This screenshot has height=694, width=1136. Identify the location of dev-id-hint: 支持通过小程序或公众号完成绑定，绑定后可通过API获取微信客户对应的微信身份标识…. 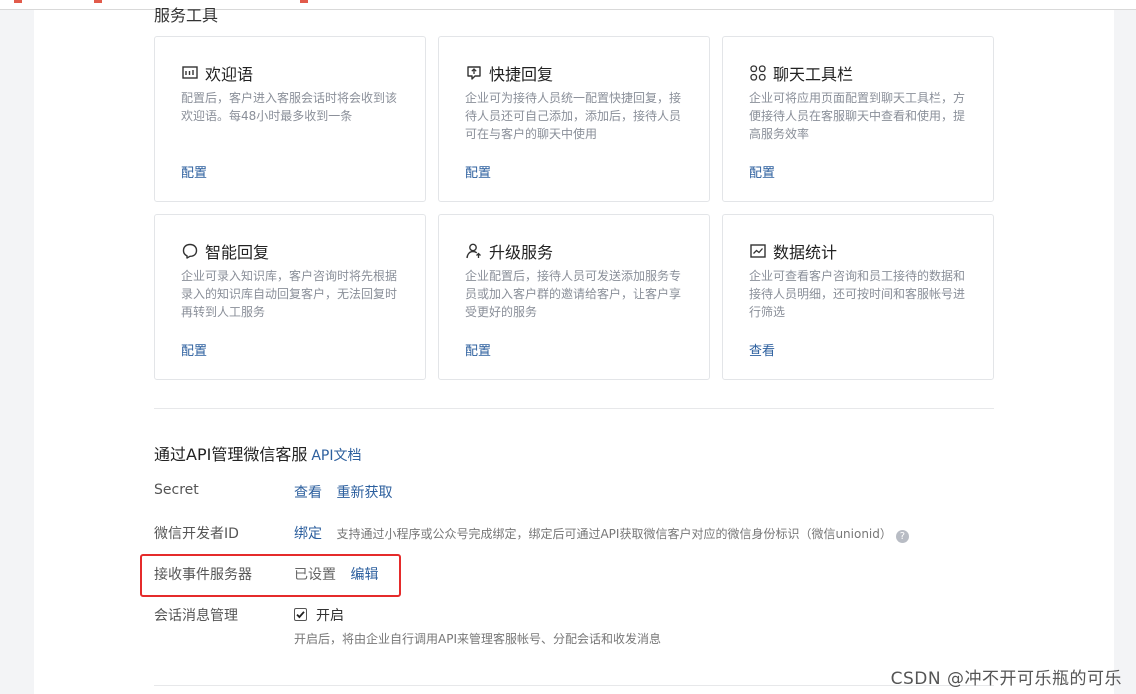
(614, 534).